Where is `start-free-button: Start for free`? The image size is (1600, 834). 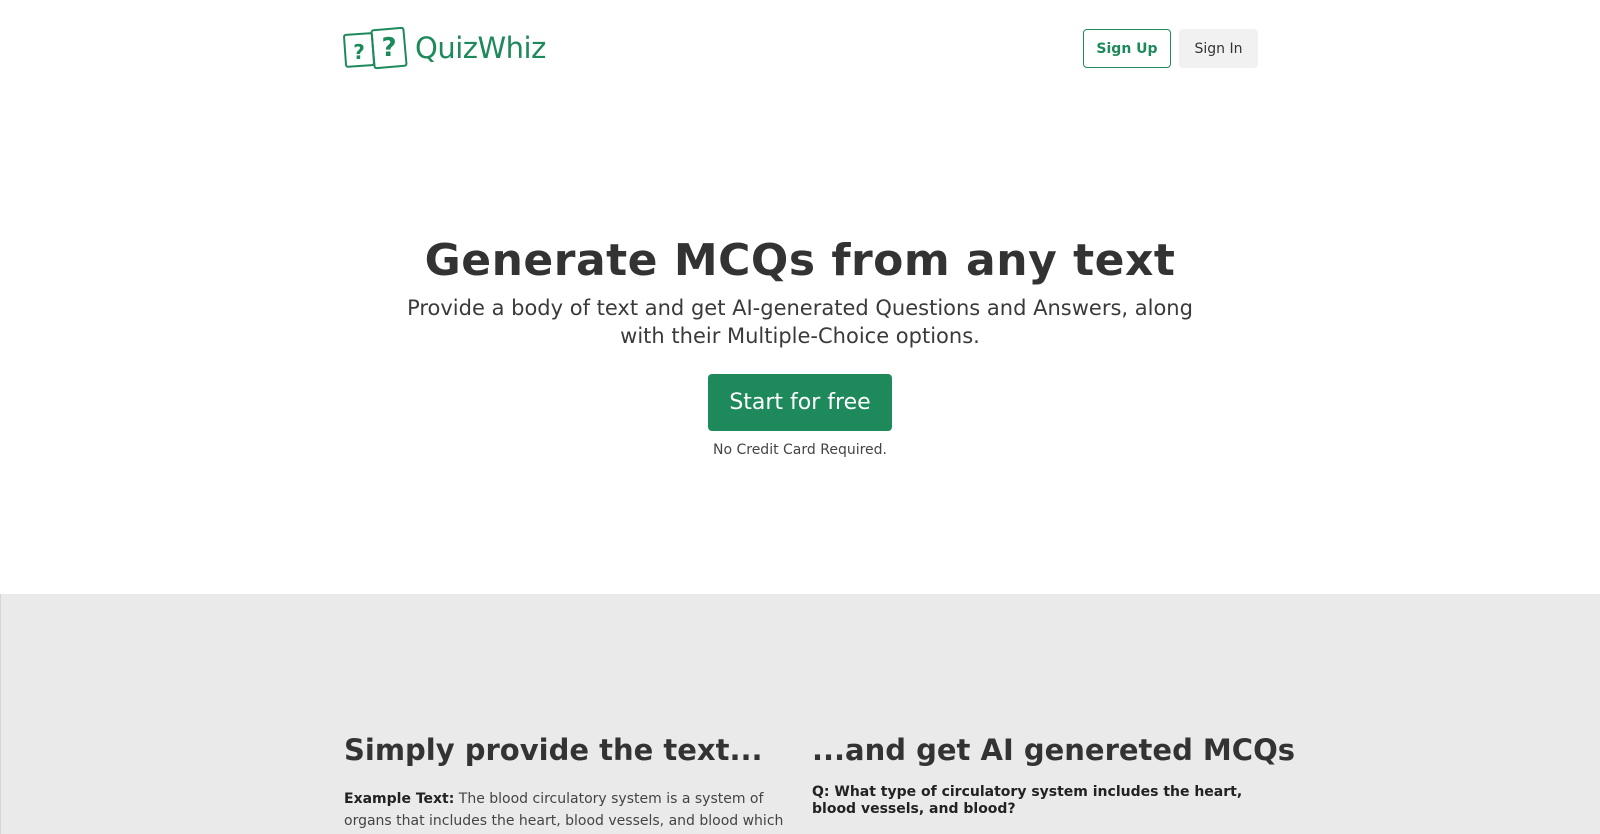
start-free-button: Start for free is located at coordinates (800, 402).